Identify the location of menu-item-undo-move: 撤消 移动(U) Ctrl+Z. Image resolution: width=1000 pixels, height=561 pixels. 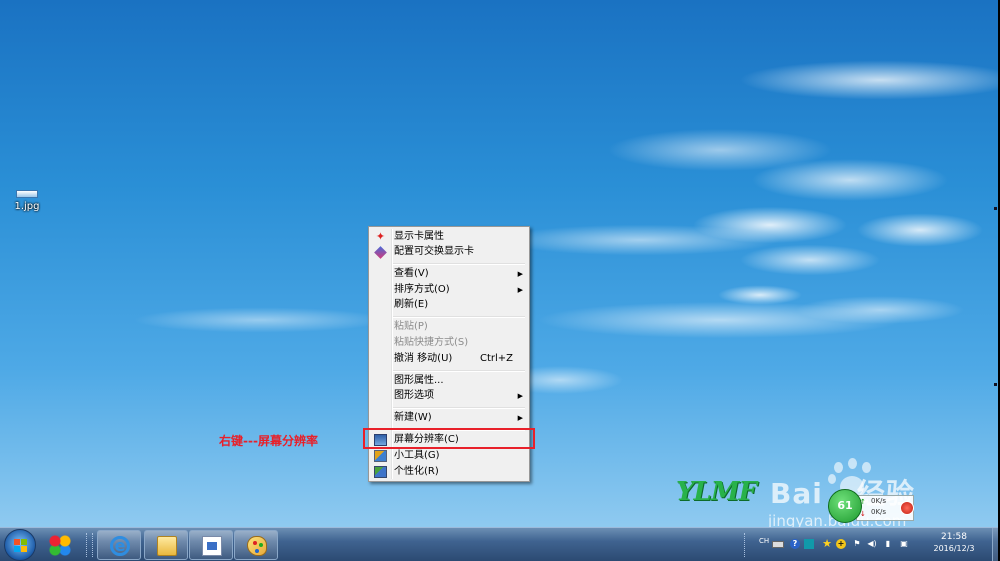
(449, 359).